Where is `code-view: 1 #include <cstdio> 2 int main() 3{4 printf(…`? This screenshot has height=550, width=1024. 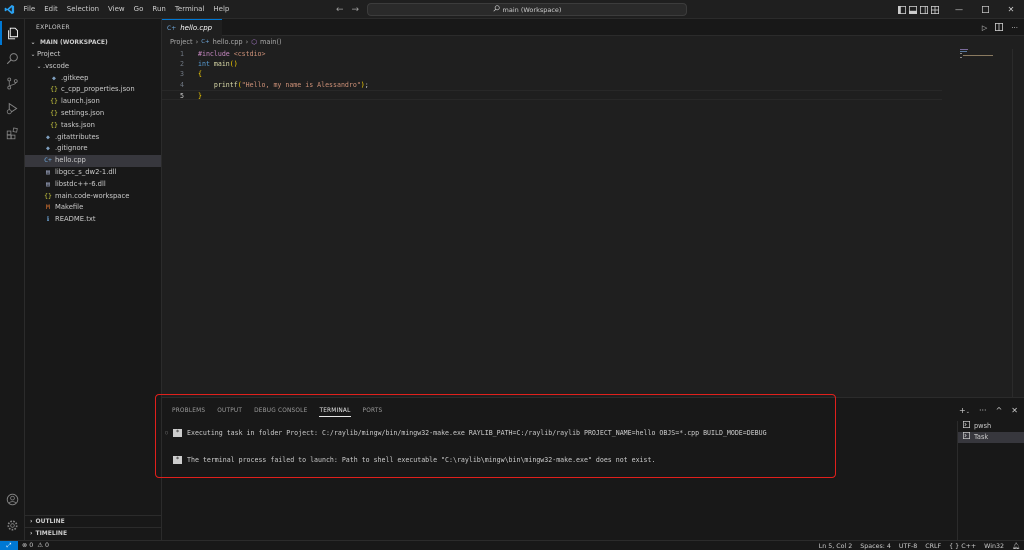 code-view: 1 #include <cstdio> 2 int main() 3{4 printf(… is located at coordinates (552, 74).